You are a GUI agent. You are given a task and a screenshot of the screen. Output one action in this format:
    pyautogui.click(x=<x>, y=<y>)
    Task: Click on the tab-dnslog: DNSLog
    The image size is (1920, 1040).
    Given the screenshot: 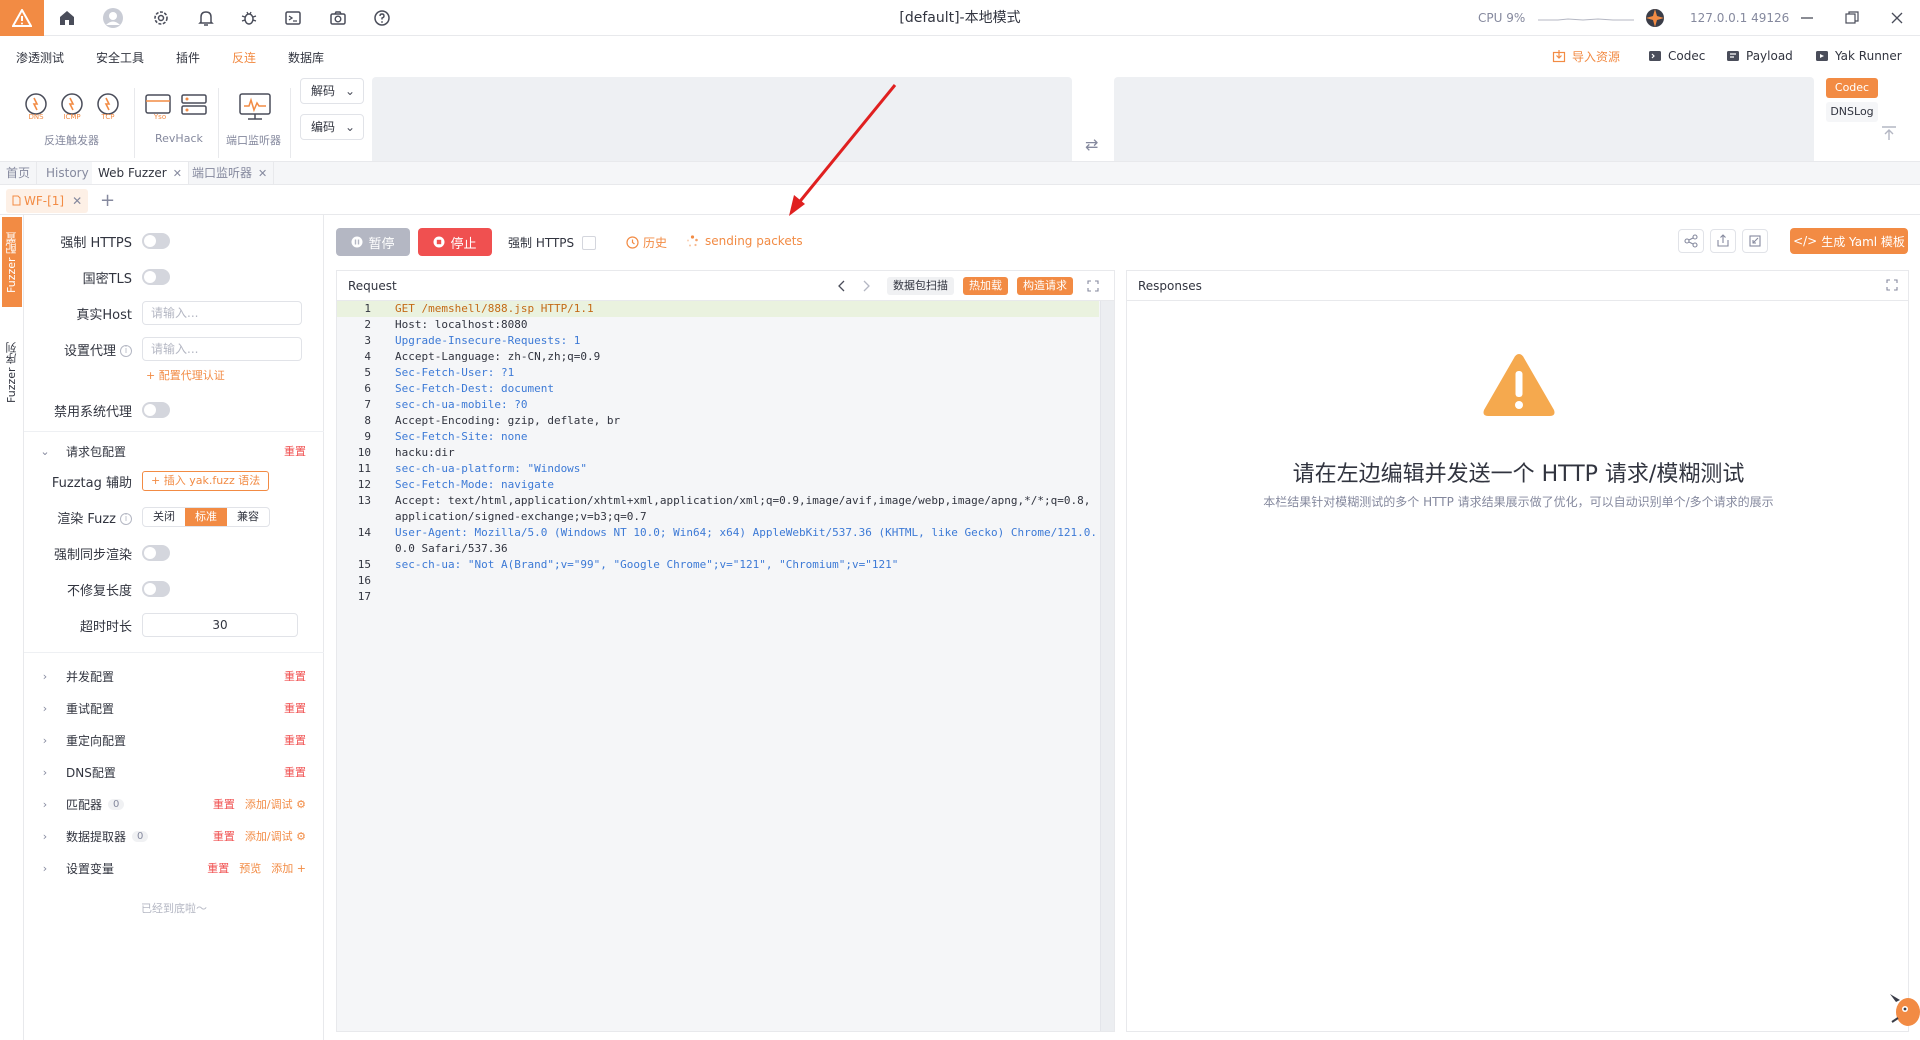 What is the action you would take?
    pyautogui.click(x=1852, y=112)
    